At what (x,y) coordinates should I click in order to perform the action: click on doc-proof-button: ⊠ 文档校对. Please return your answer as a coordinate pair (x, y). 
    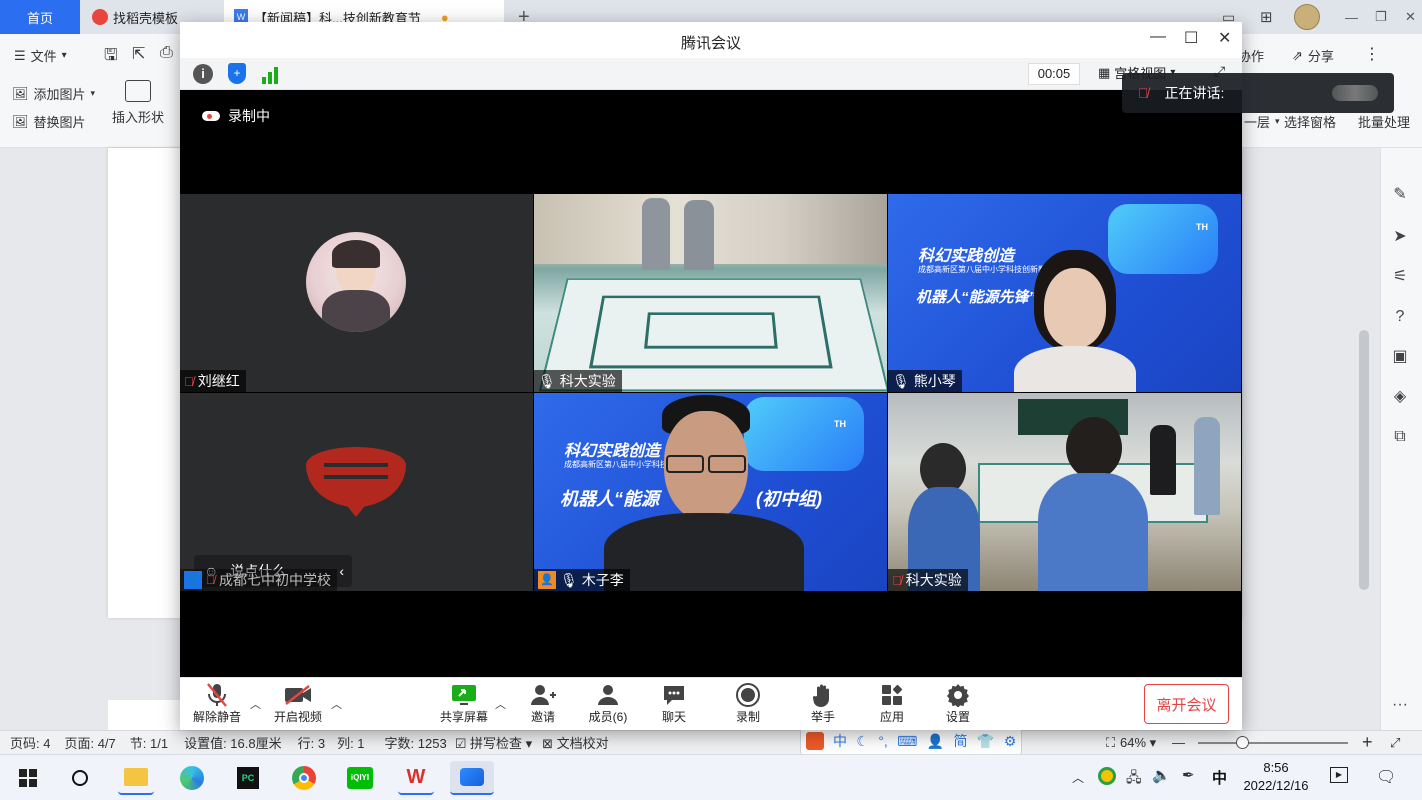
    Looking at the image, I should click on (575, 742).